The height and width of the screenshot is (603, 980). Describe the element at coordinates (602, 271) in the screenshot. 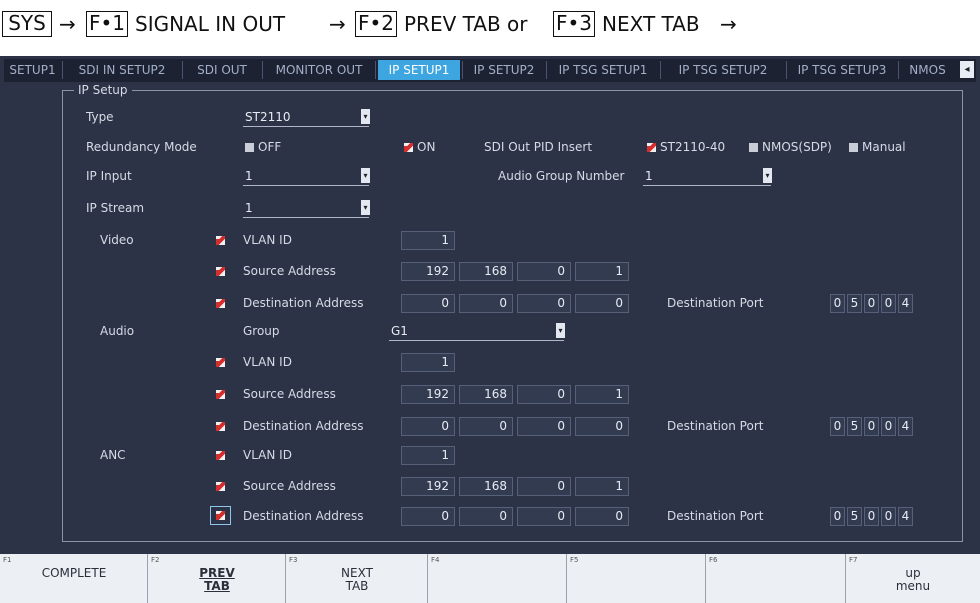

I see `video-source-octet-4: 1` at that location.